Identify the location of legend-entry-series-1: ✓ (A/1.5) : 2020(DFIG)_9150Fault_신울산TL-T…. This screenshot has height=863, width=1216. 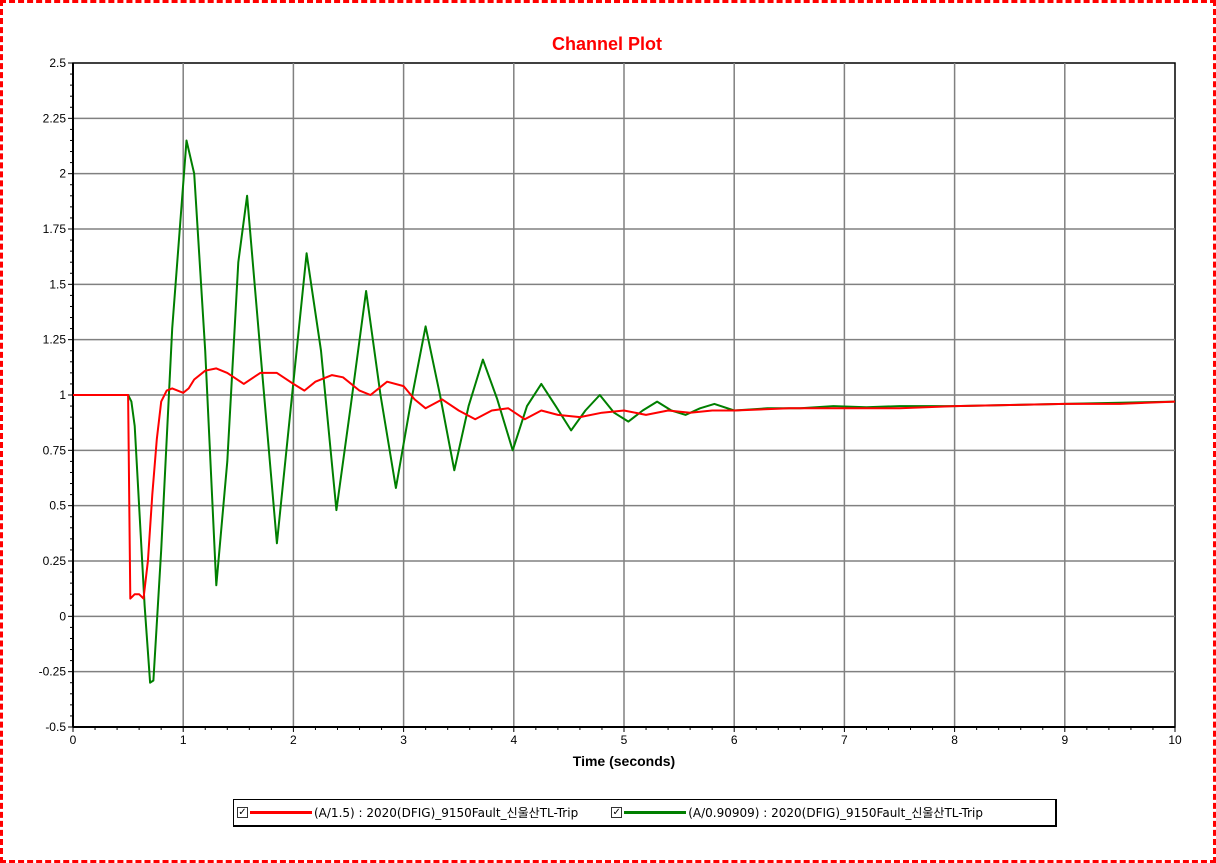
(407, 812).